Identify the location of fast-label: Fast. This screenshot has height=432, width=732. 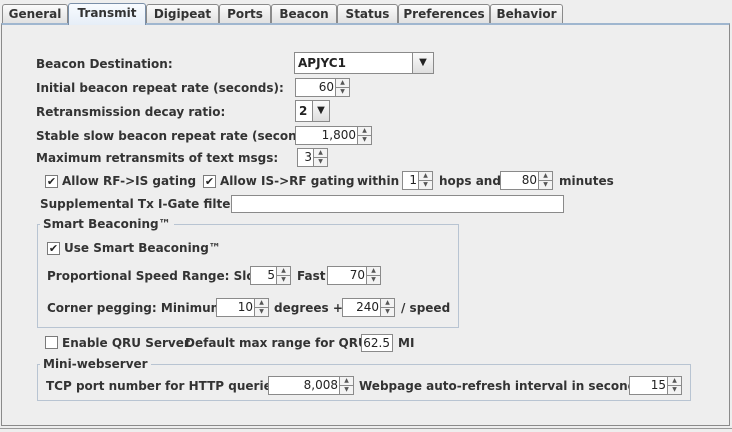
(311, 276).